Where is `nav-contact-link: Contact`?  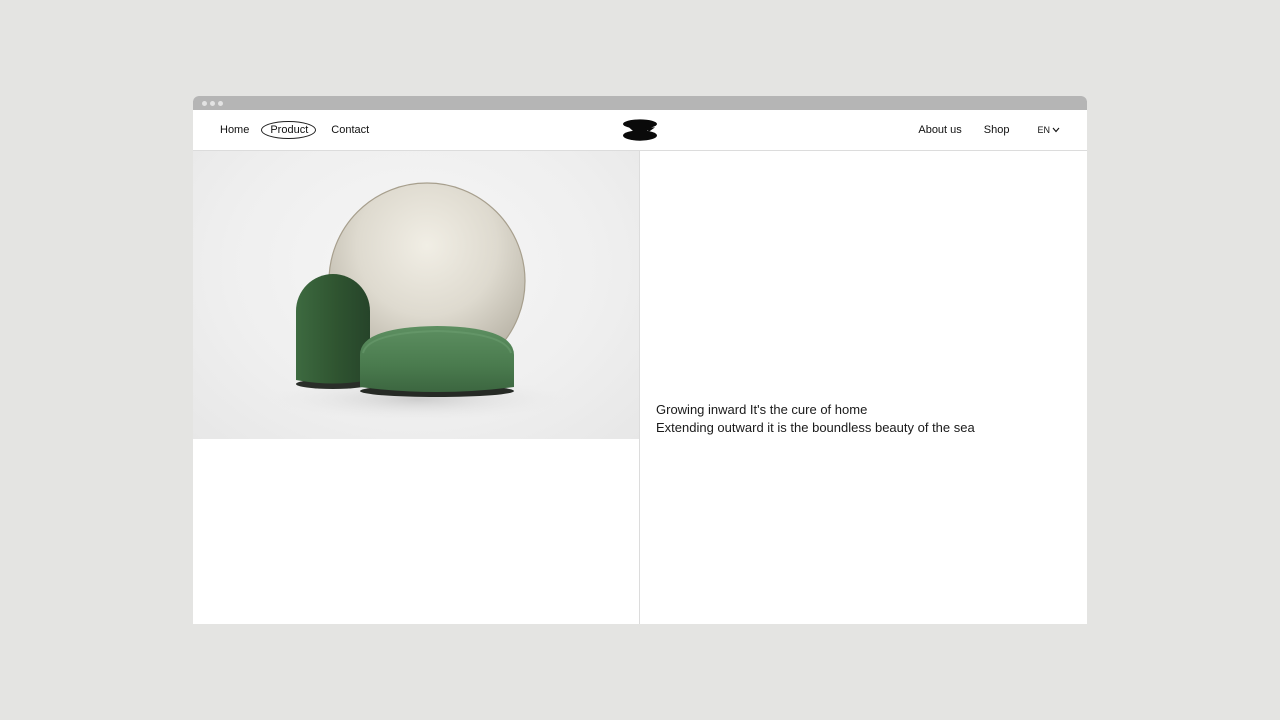
nav-contact-link: Contact is located at coordinates (350, 130).